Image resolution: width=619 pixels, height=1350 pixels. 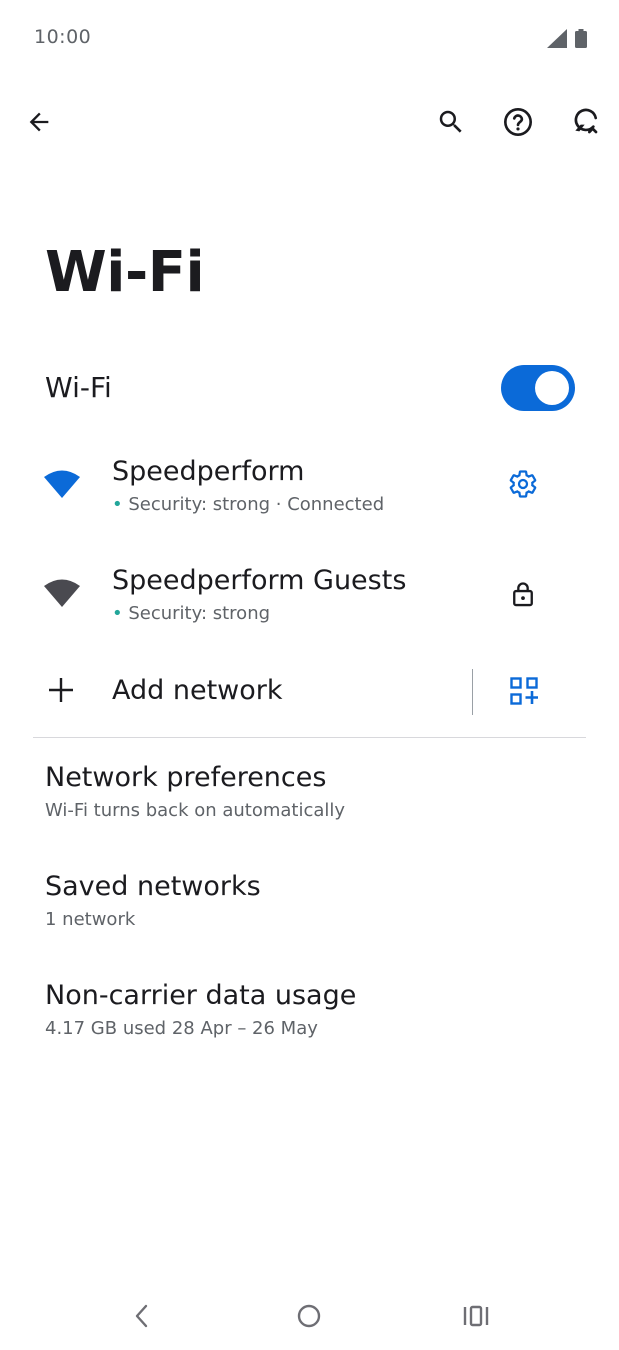 What do you see at coordinates (181, 1028) in the screenshot?
I see `pref-subtitle: 4.17 GB used 28 Apr – 26 May` at bounding box center [181, 1028].